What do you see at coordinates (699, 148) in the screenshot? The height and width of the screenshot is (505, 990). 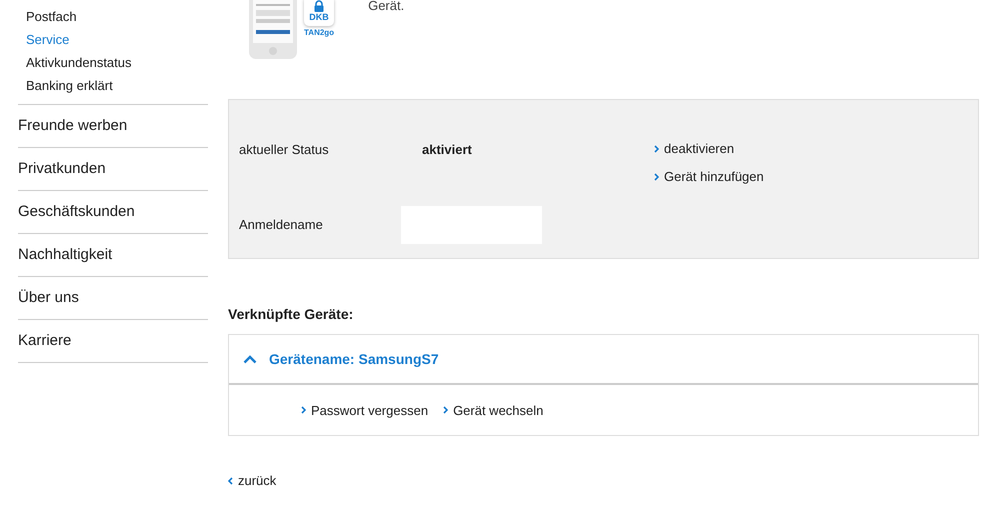 I see `action-link: deaktivieren` at bounding box center [699, 148].